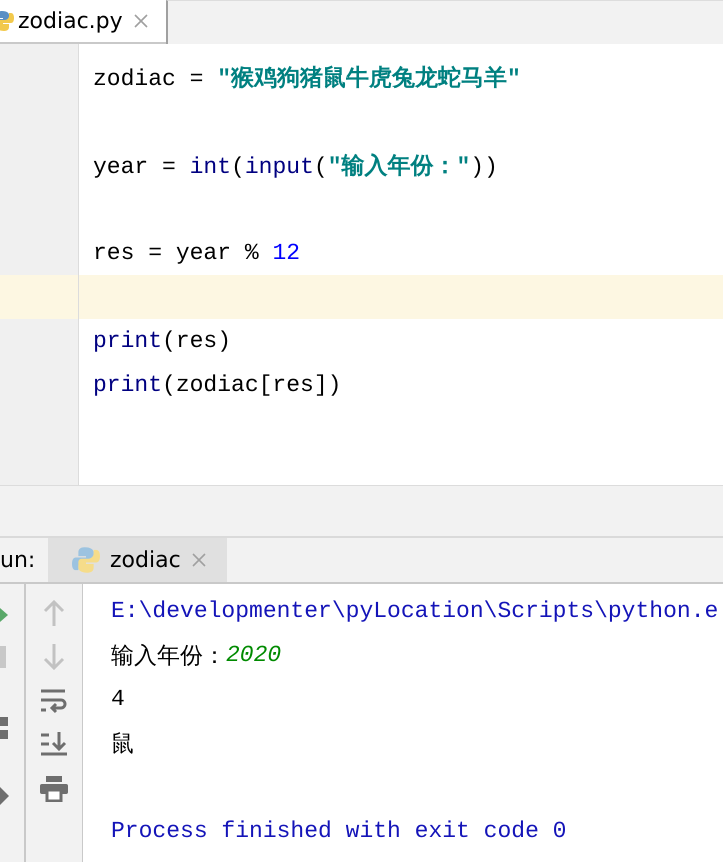 Image resolution: width=723 pixels, height=862 pixels. What do you see at coordinates (118, 699) in the screenshot?
I see `console-line: 4` at bounding box center [118, 699].